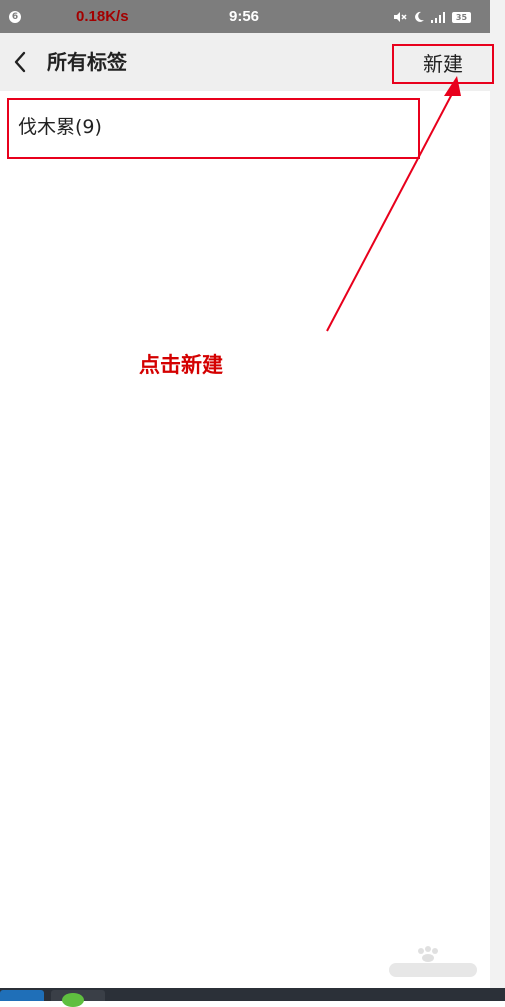 This screenshot has width=505, height=1007. Describe the element at coordinates (433, 962) in the screenshot. I see `baidu-jingyan-logo` at that location.